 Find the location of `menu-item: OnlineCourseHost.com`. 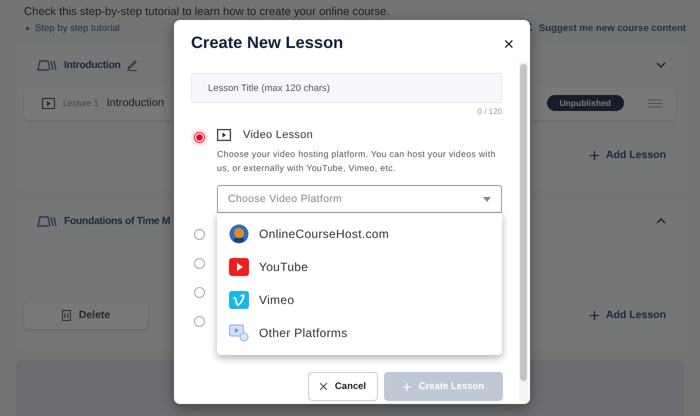

menu-item: OnlineCourseHost.com is located at coordinates (359, 233).